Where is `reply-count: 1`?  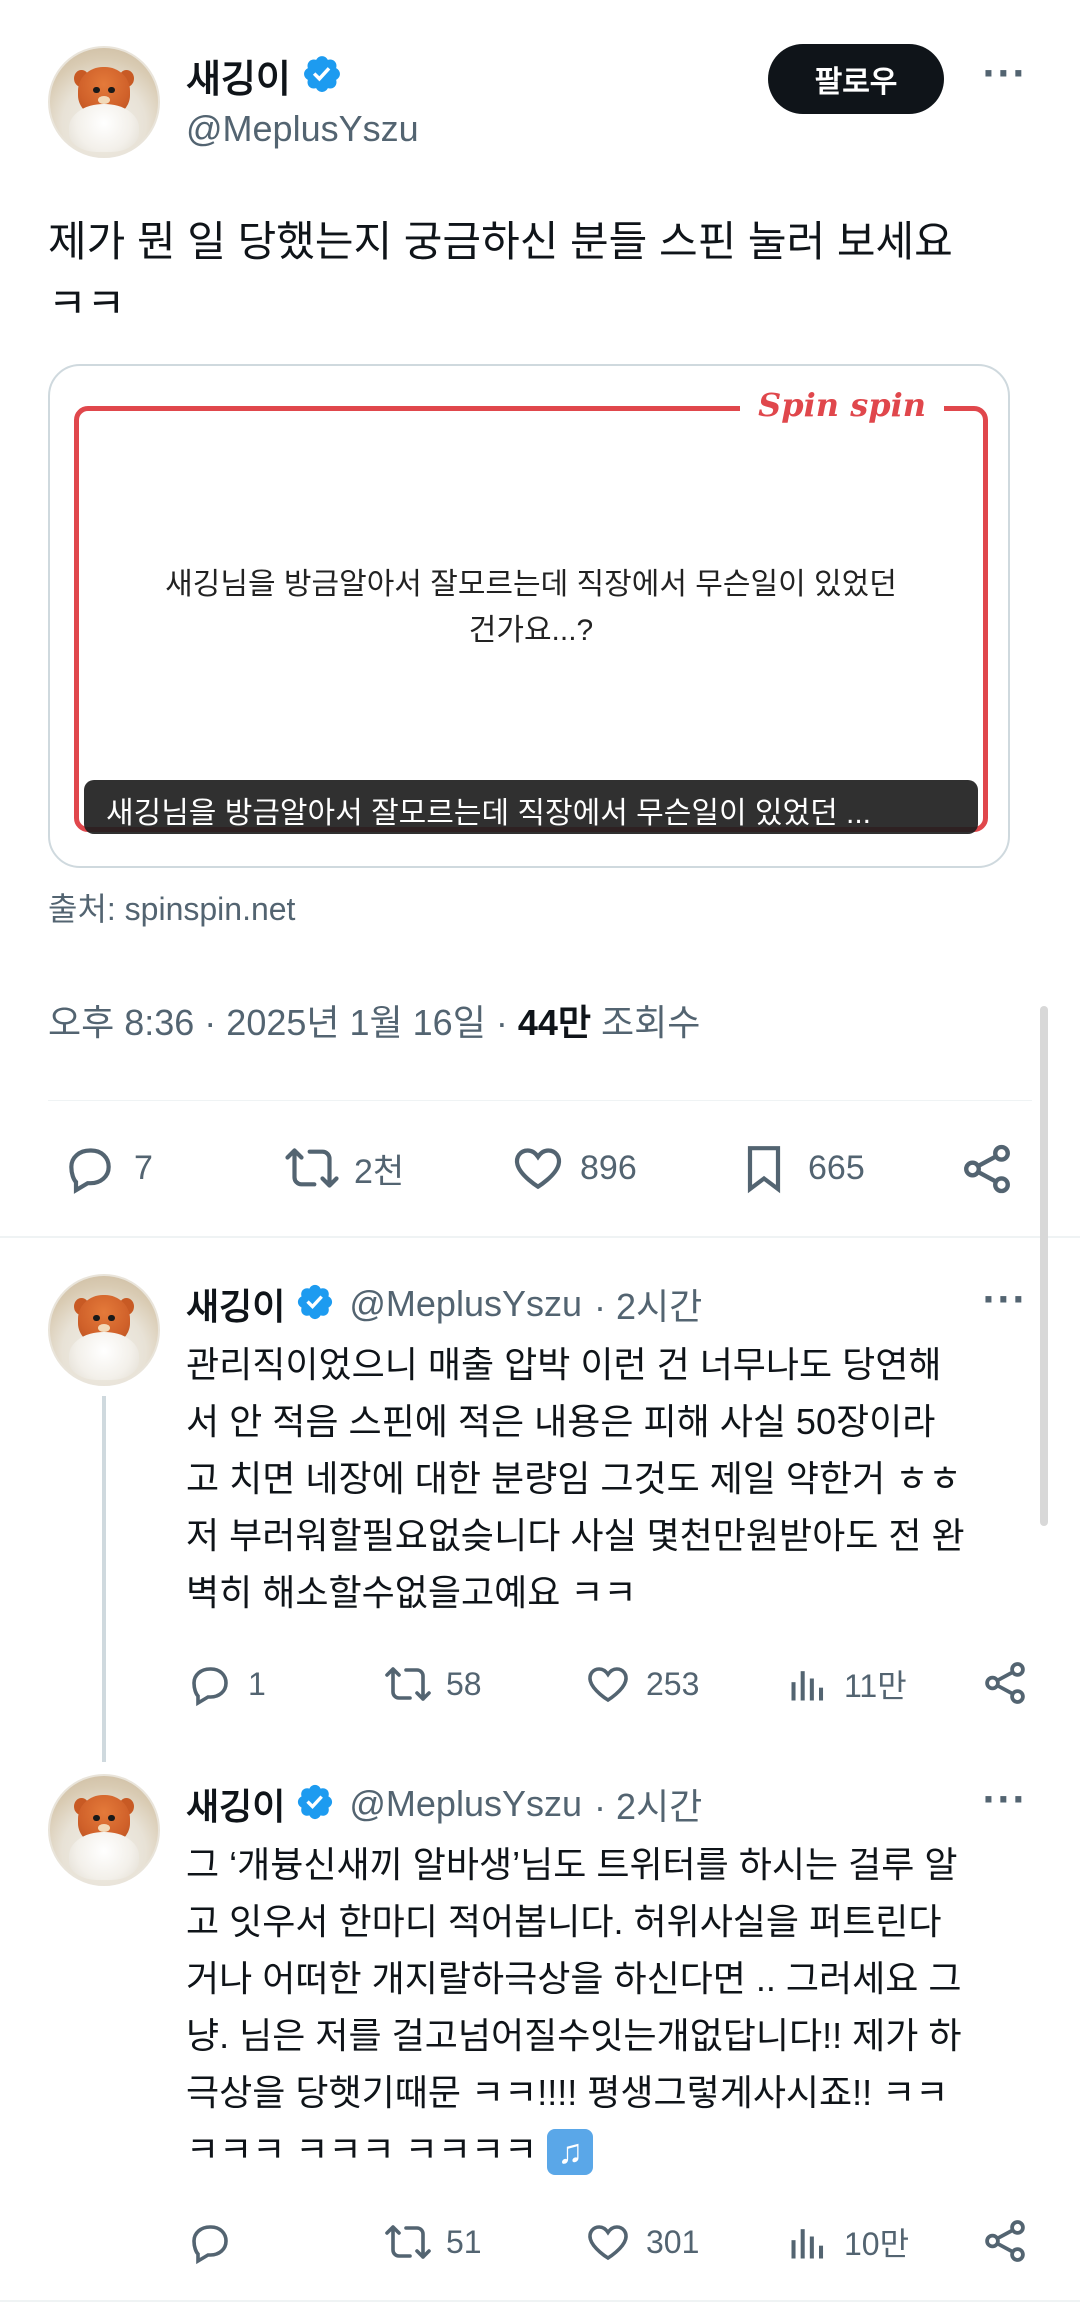 reply-count: 1 is located at coordinates (257, 1683).